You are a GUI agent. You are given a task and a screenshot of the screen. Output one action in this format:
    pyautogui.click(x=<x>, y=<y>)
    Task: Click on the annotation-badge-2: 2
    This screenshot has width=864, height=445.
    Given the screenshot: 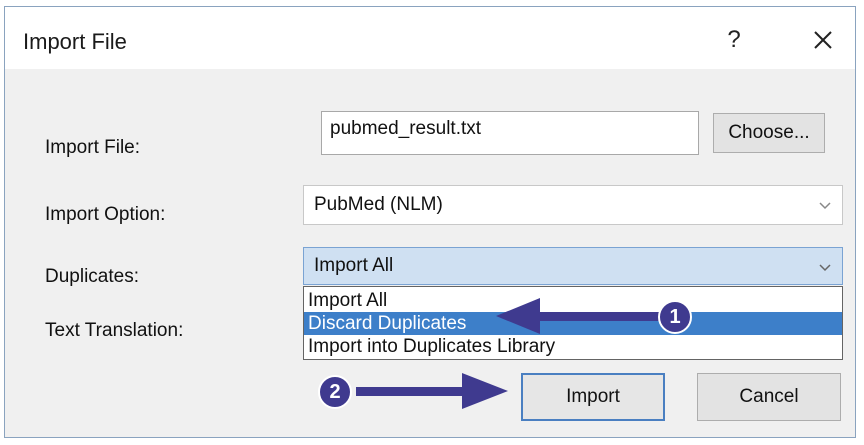 What is the action you would take?
    pyautogui.click(x=335, y=392)
    